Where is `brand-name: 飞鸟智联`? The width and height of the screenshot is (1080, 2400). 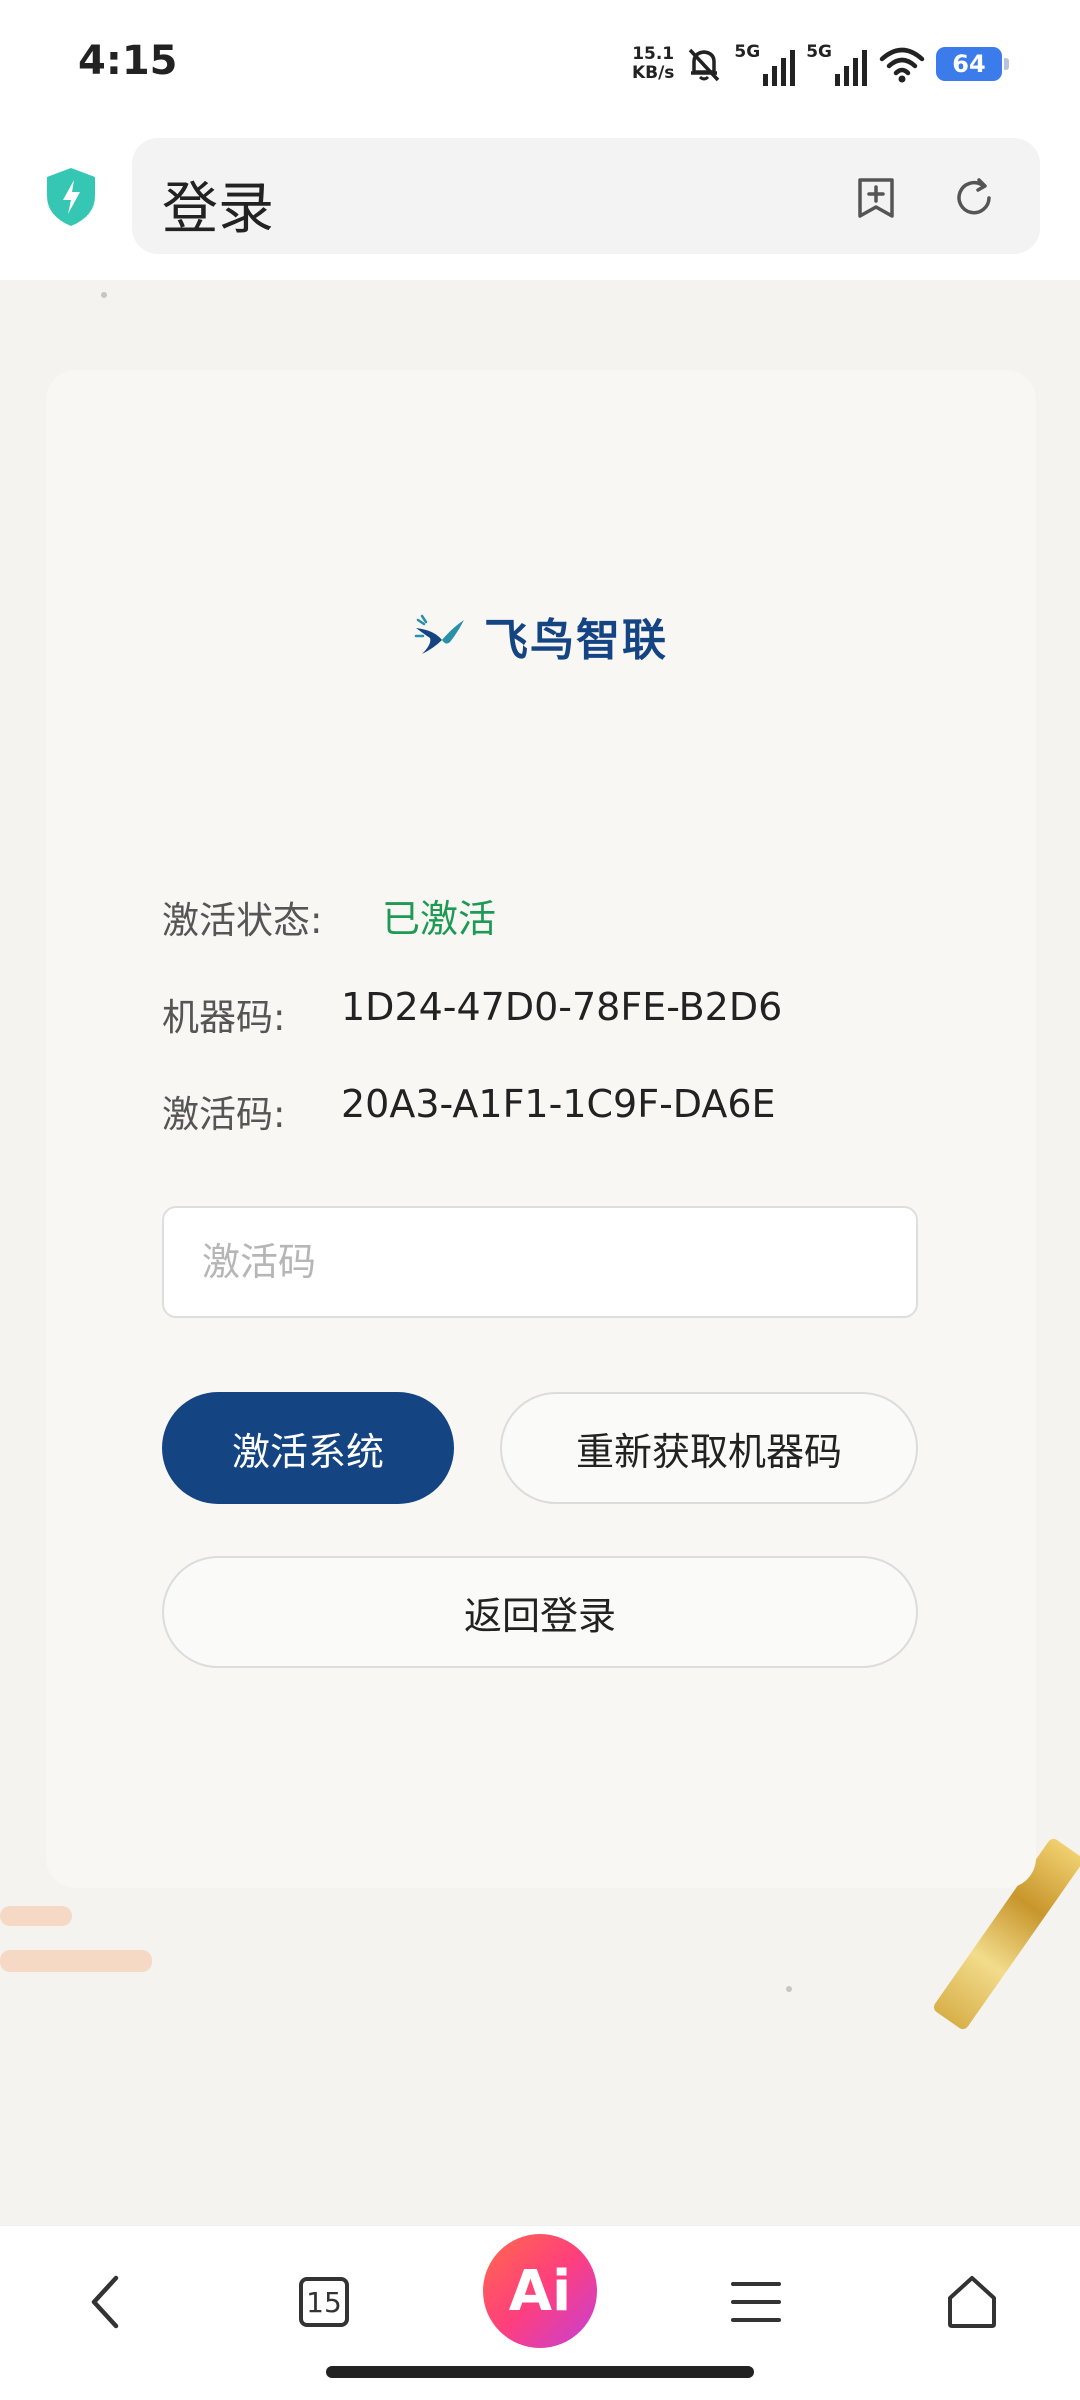 brand-name: 飞鸟智联 is located at coordinates (576, 640).